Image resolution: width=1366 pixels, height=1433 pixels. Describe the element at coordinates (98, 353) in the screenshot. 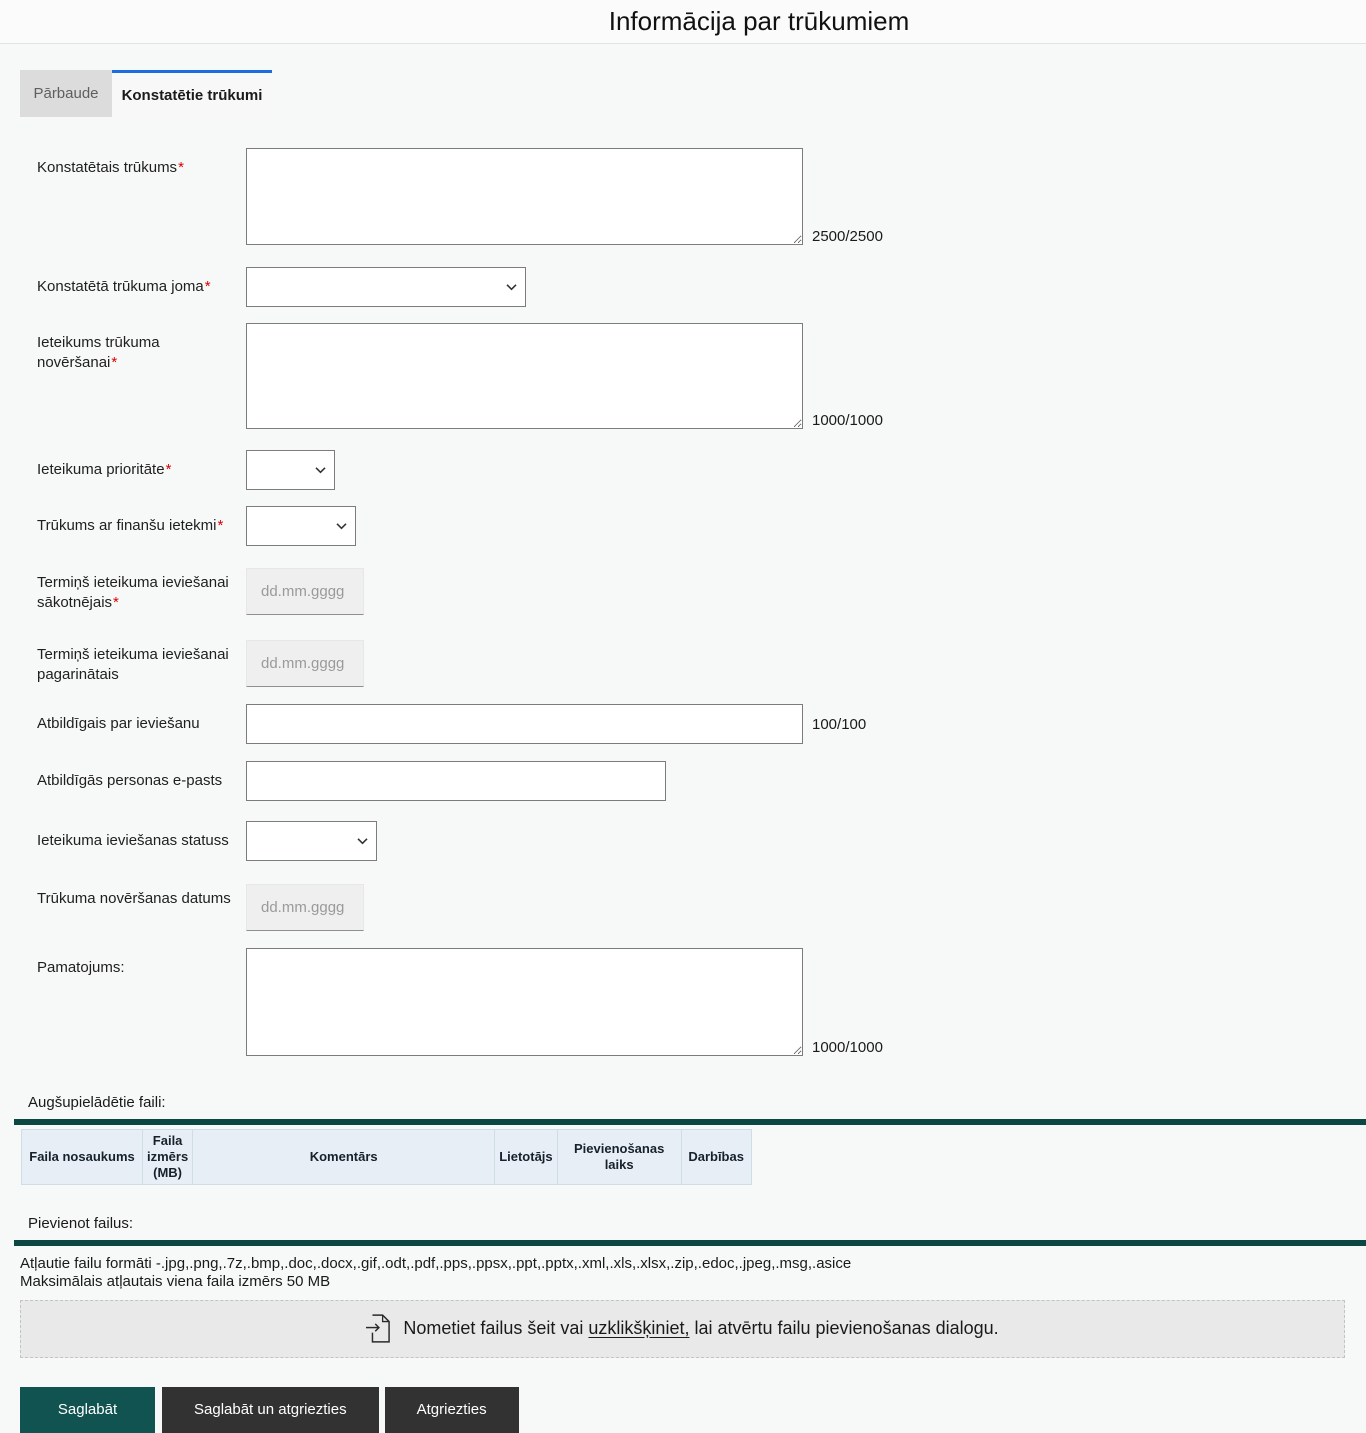

I see `field-label: Ieteikums trūkuma novēršanai*` at that location.